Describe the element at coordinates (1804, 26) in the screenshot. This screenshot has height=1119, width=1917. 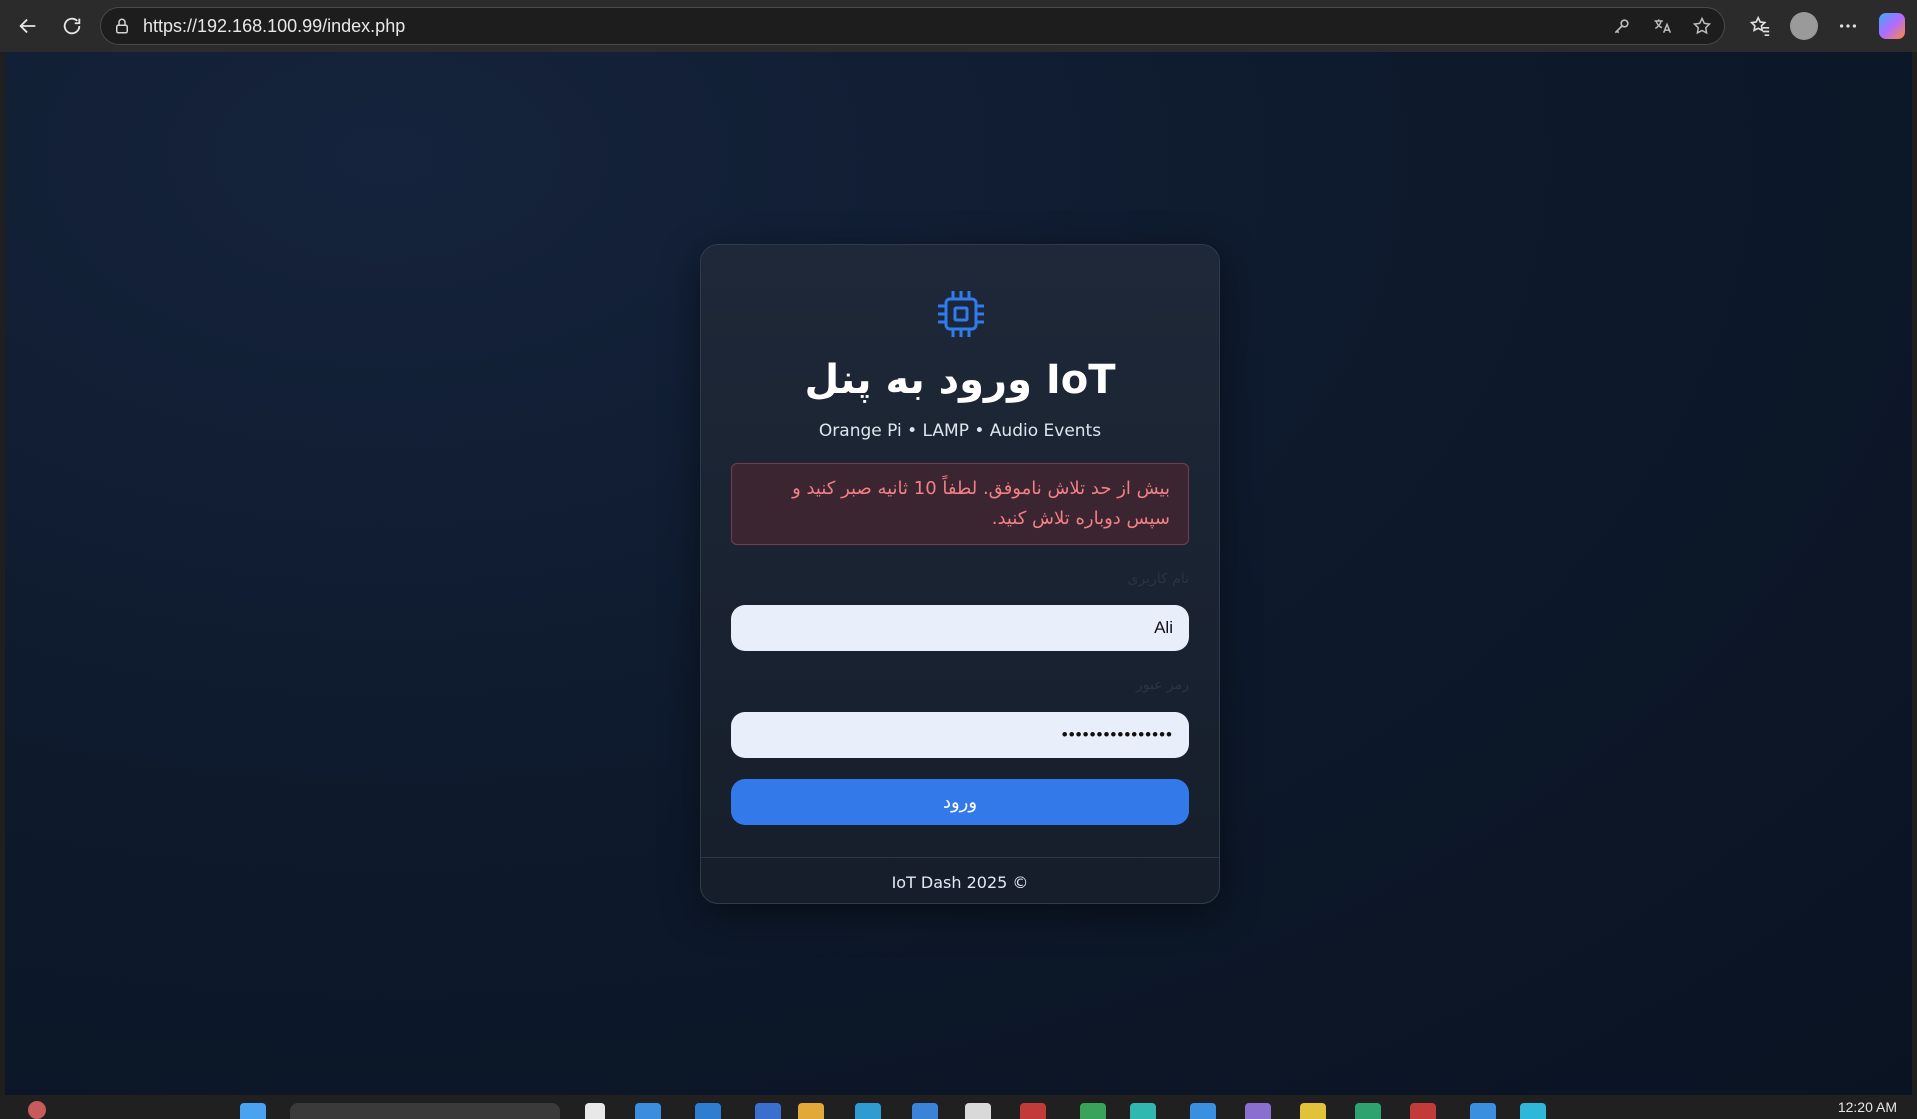
I see `profile-icon` at that location.